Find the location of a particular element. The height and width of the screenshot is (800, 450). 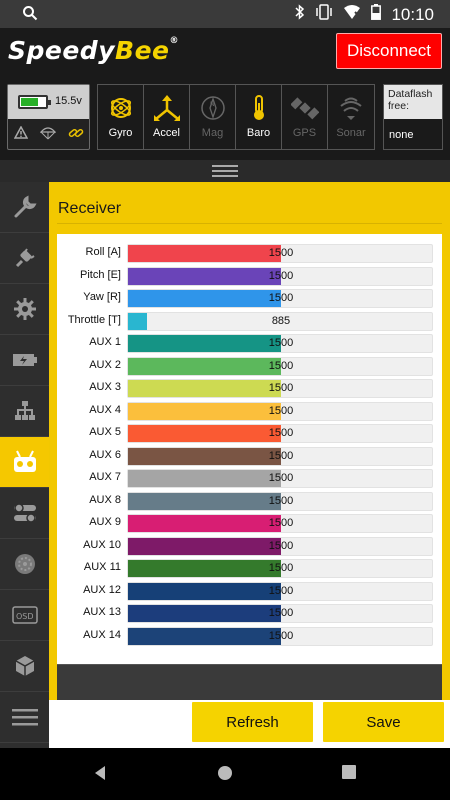

channel-label: AUX 9 is located at coordinates (105, 522).